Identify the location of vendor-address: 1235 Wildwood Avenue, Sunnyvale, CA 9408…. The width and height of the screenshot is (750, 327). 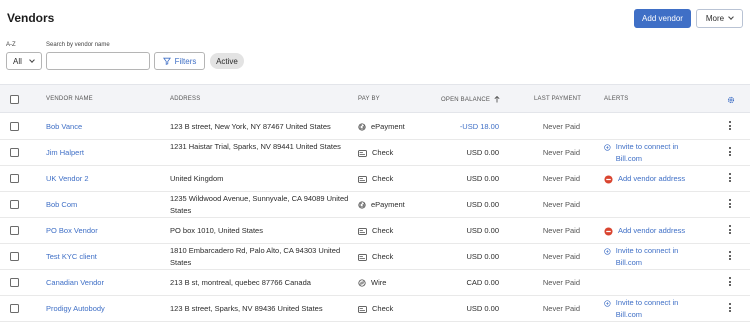
(259, 204).